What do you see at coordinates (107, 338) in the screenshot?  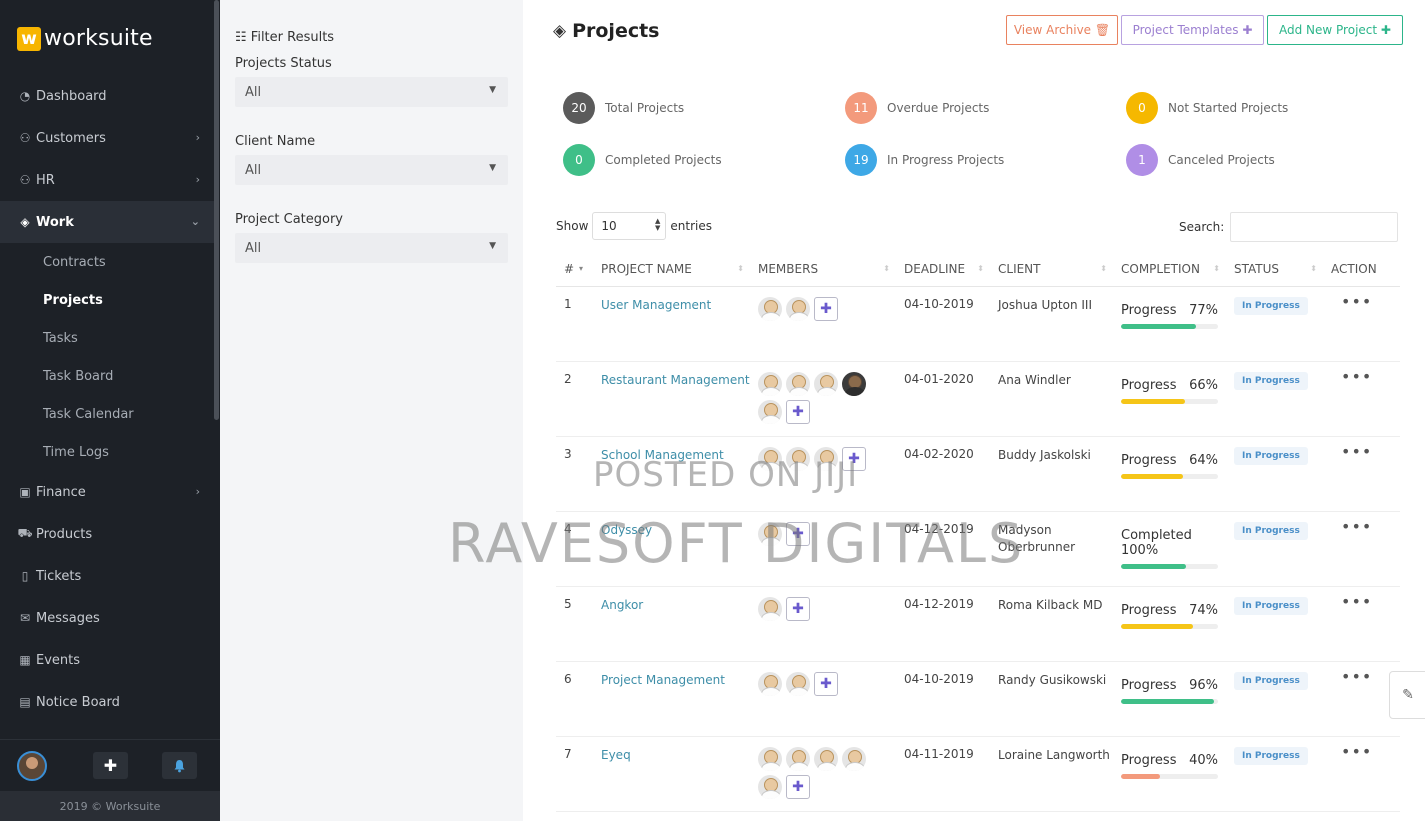 I see `sidebar-subitem-tasks: Tasks` at bounding box center [107, 338].